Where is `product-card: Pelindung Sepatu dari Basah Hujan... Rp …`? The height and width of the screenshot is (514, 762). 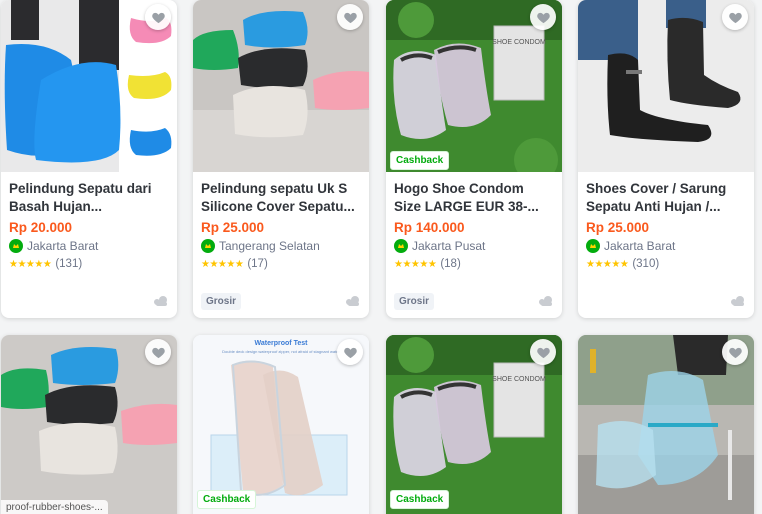 product-card: Pelindung Sepatu dari Basah Hujan... Rp … is located at coordinates (89, 159).